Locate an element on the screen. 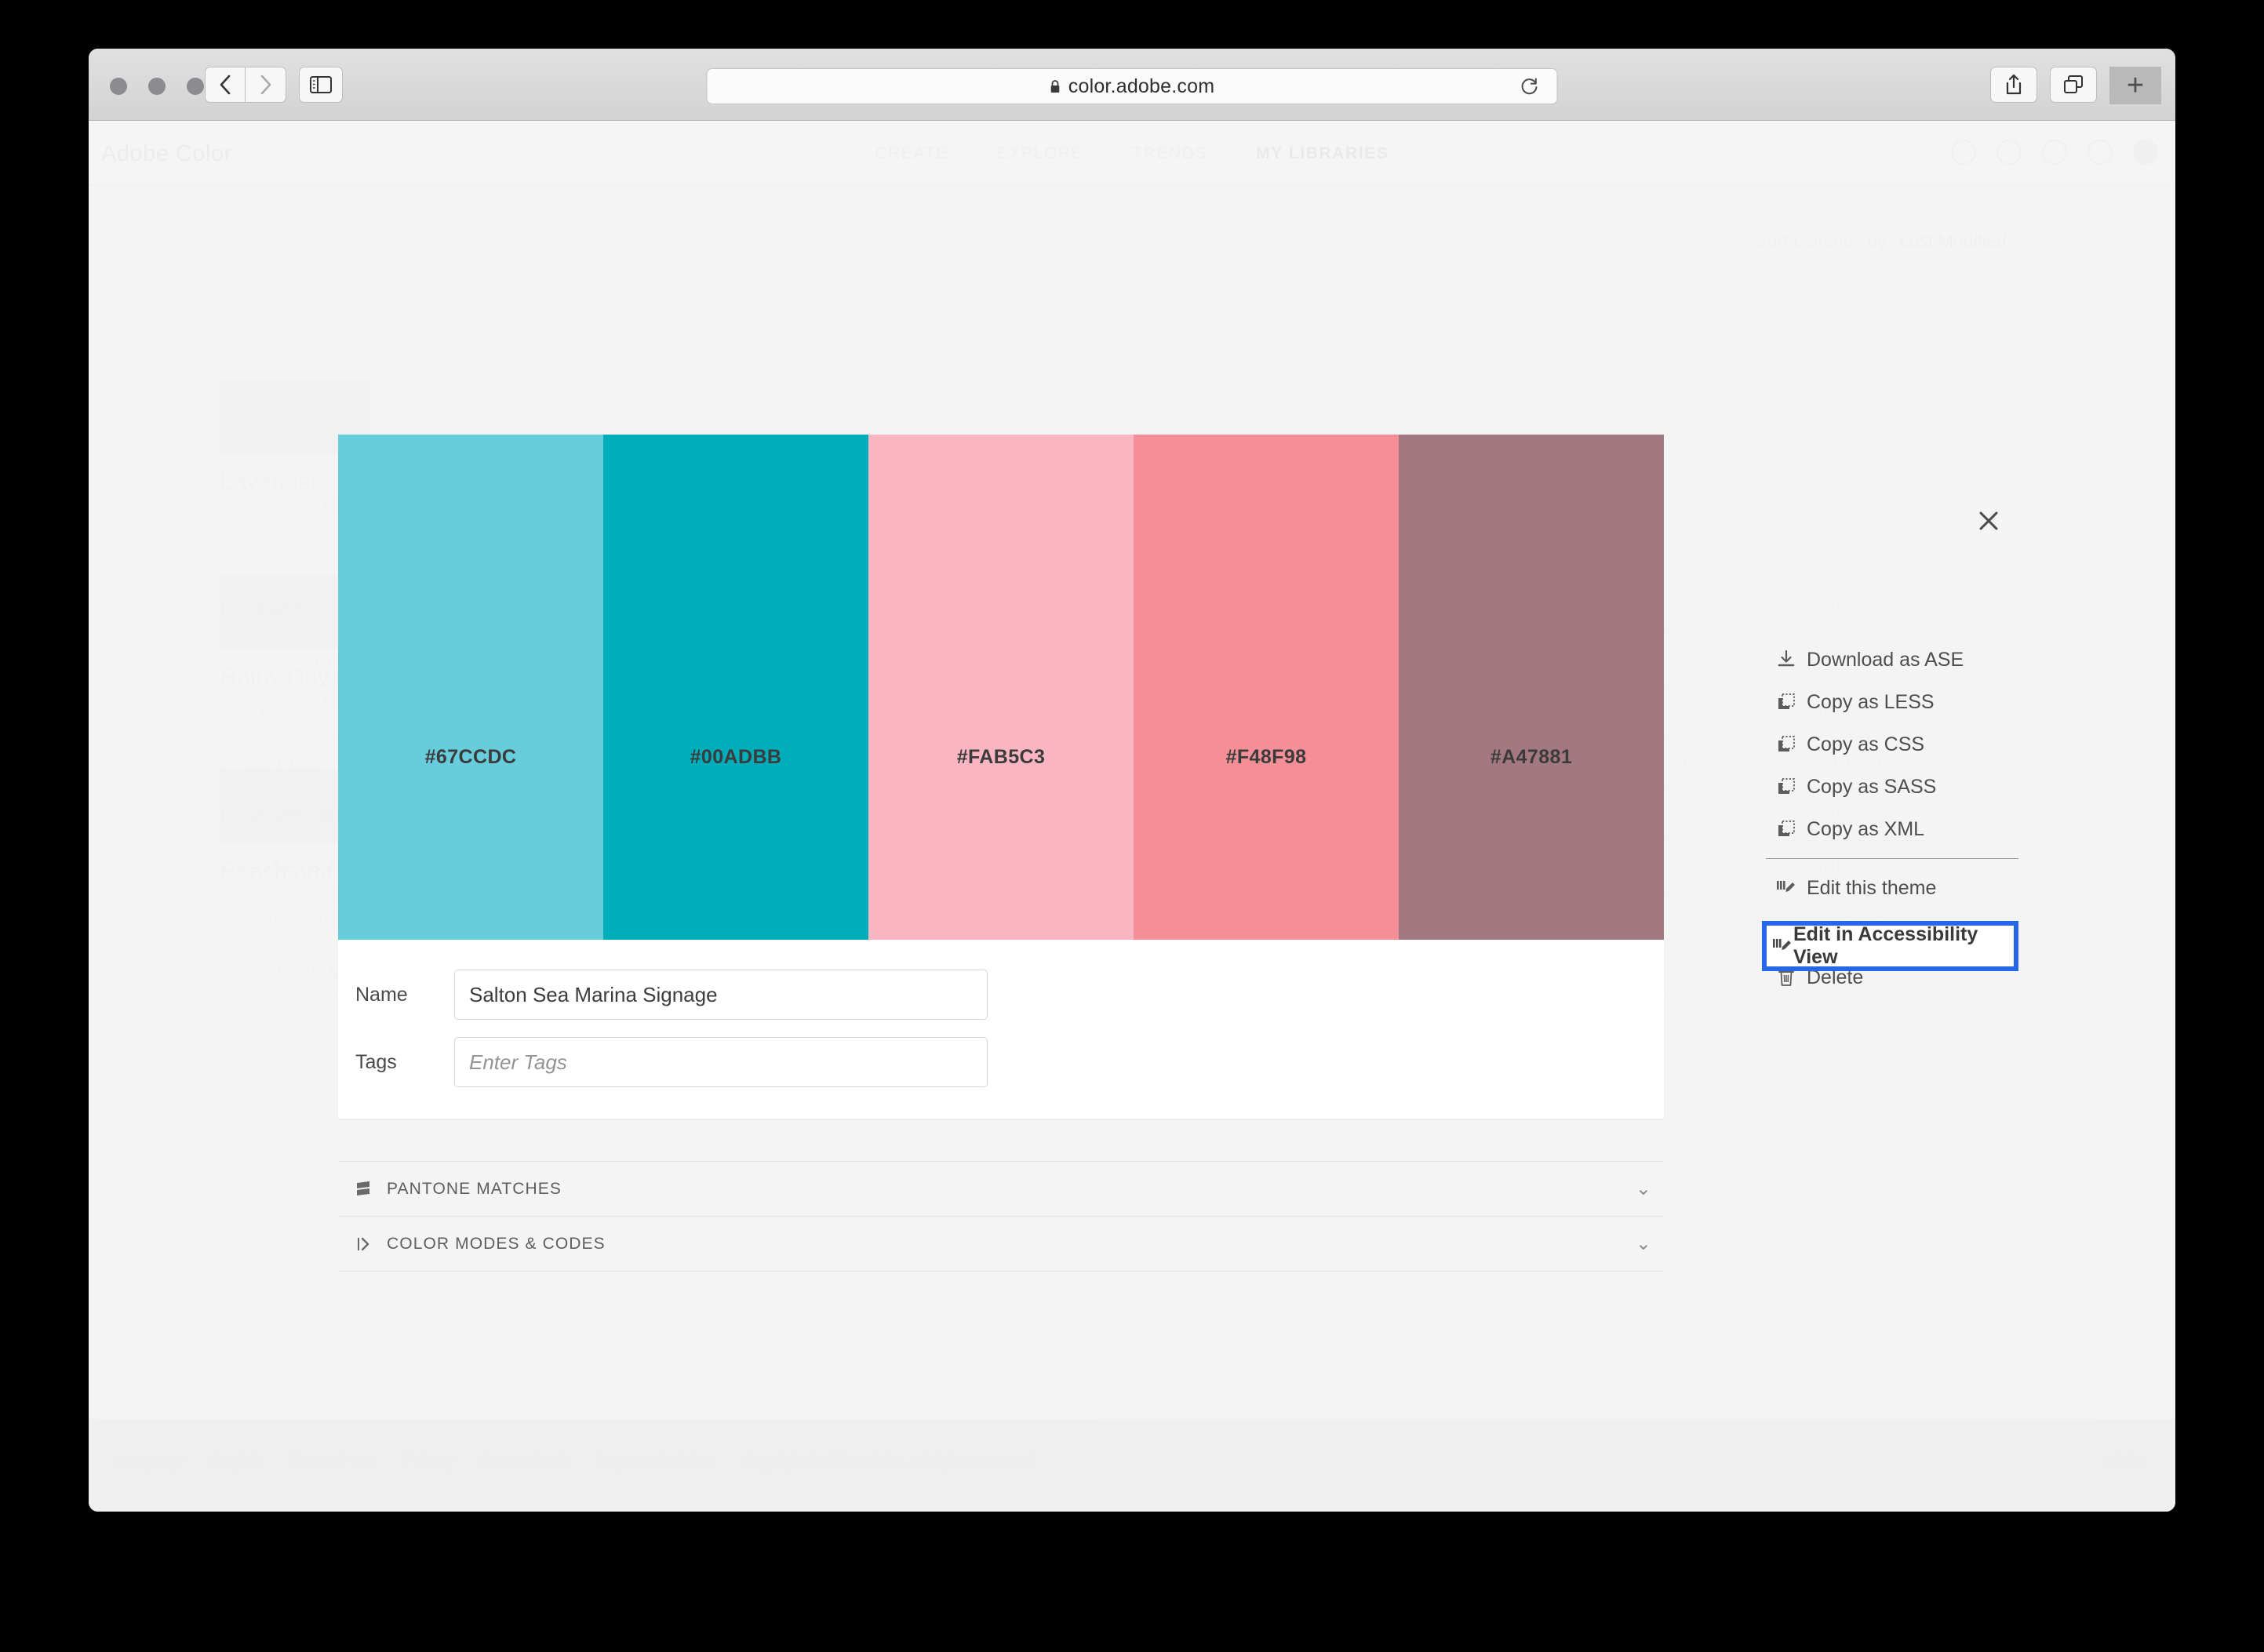 This screenshot has height=1652, width=2264. avatar is located at coordinates (2145, 153).